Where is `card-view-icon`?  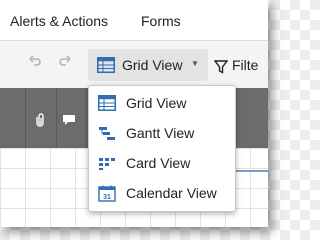
card-view-icon is located at coordinates (107, 163).